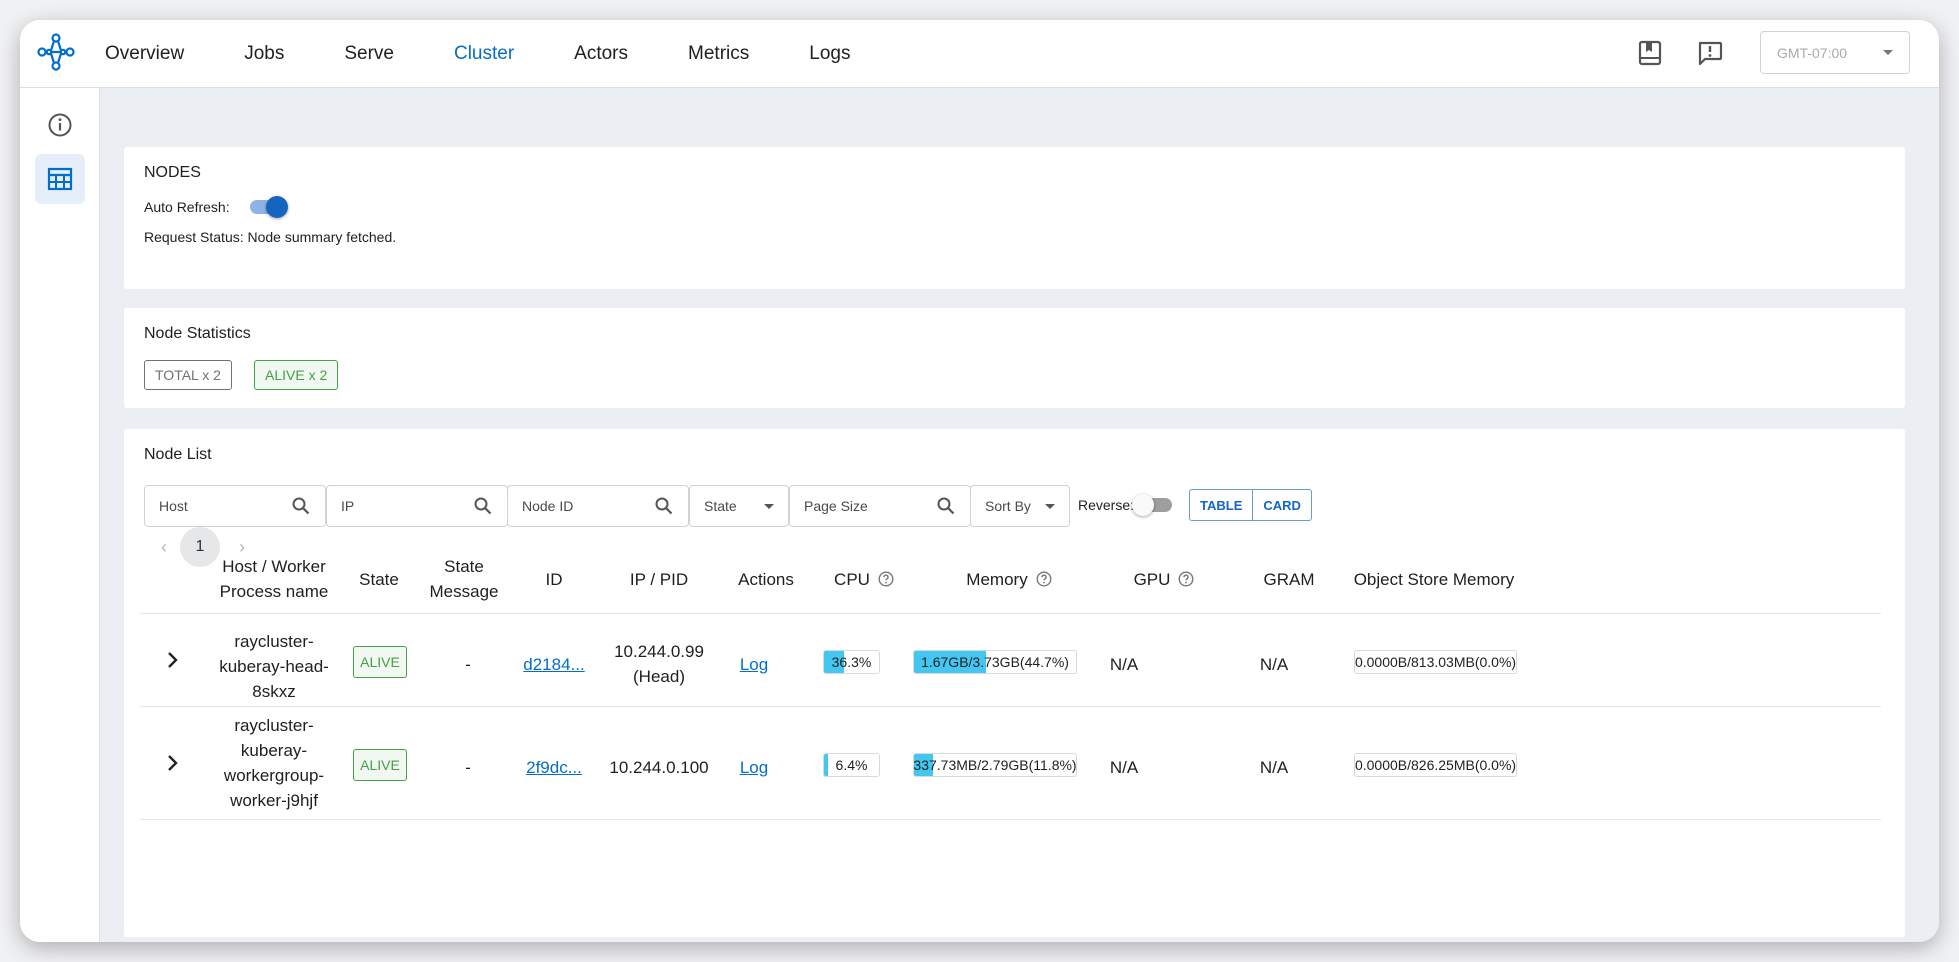  What do you see at coordinates (1009, 579) in the screenshot?
I see `col-memory: Memory` at bounding box center [1009, 579].